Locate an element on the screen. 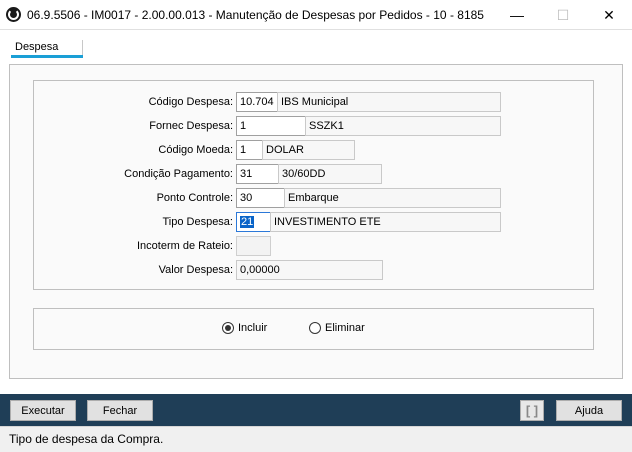  ajuda-button: Ajuda is located at coordinates (589, 410).